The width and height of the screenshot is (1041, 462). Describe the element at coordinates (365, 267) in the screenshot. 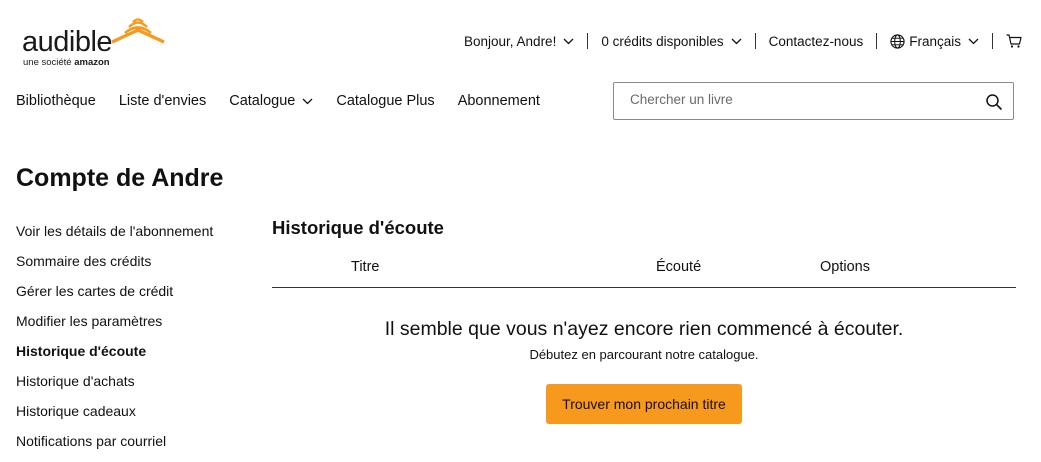

I see `column-header-title: Titre` at that location.